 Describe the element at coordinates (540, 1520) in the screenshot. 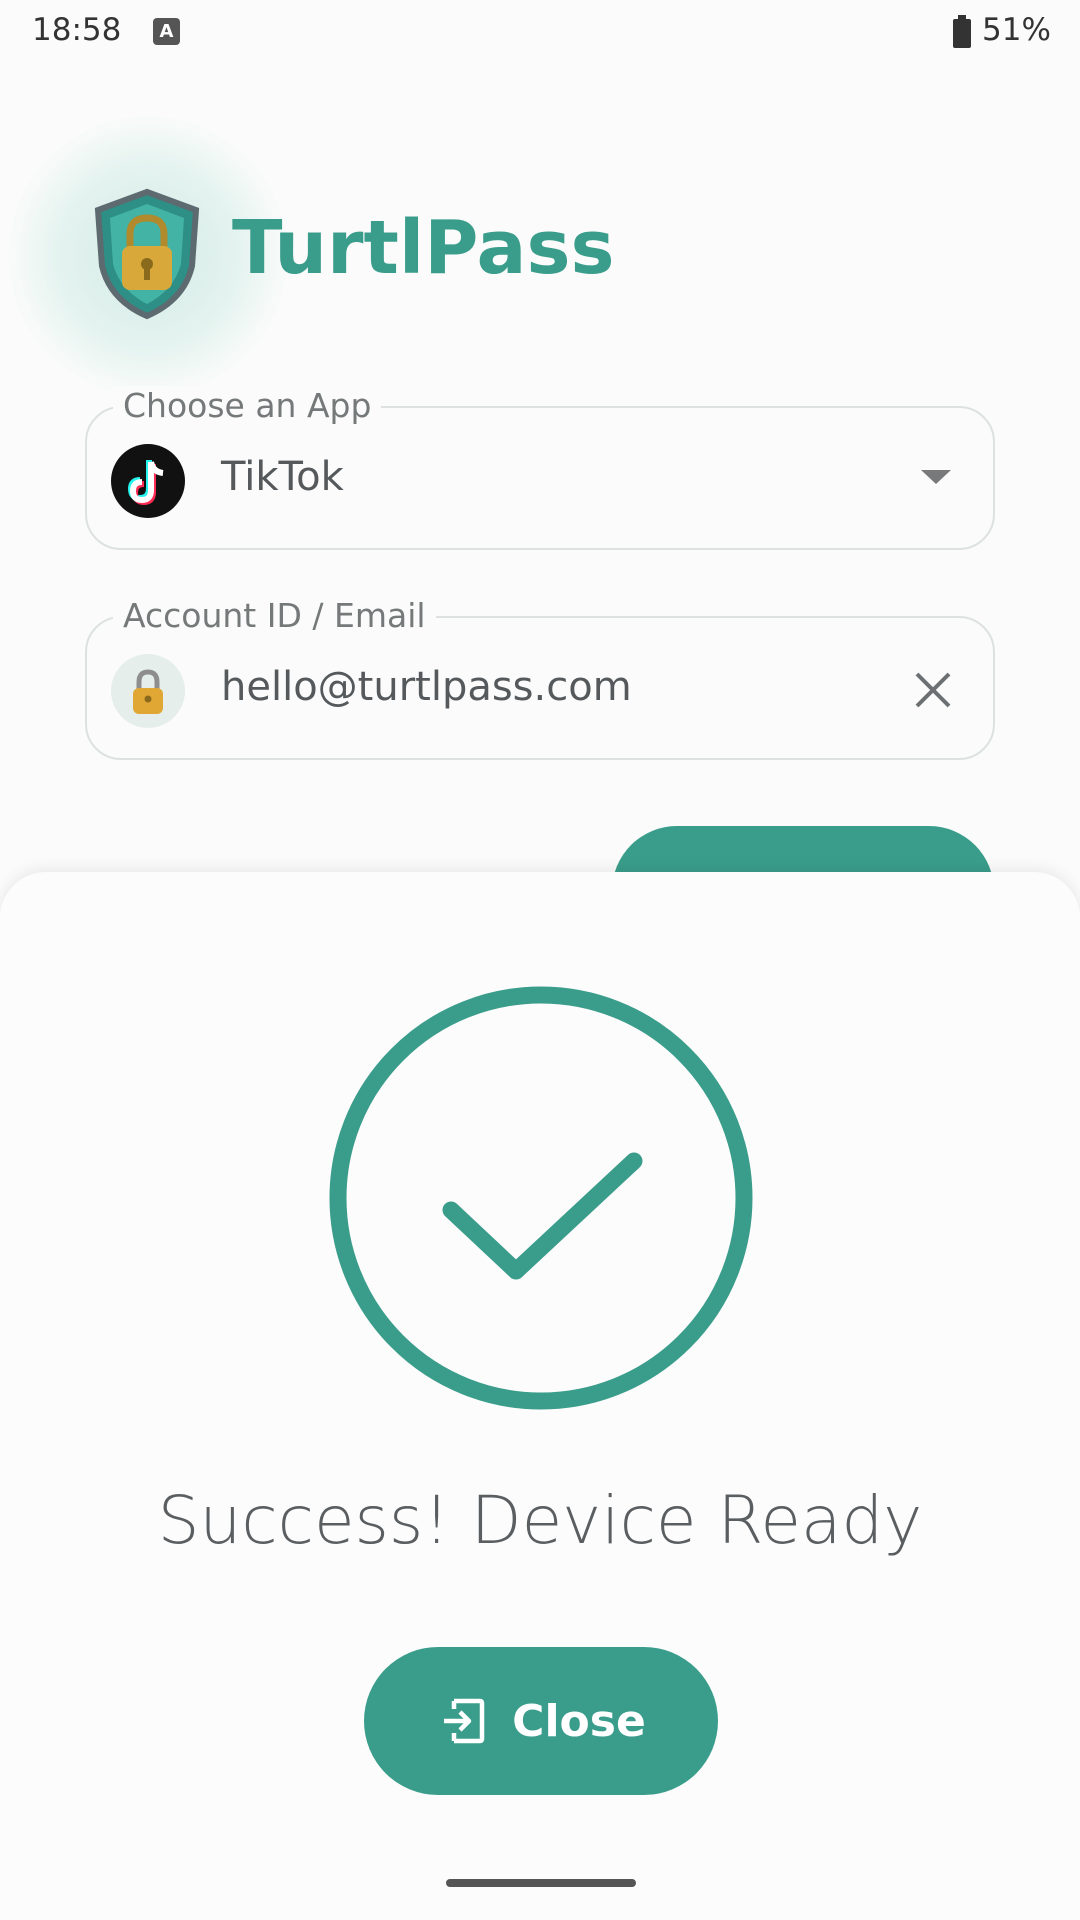

I see `success-message: Success! Device Ready` at that location.